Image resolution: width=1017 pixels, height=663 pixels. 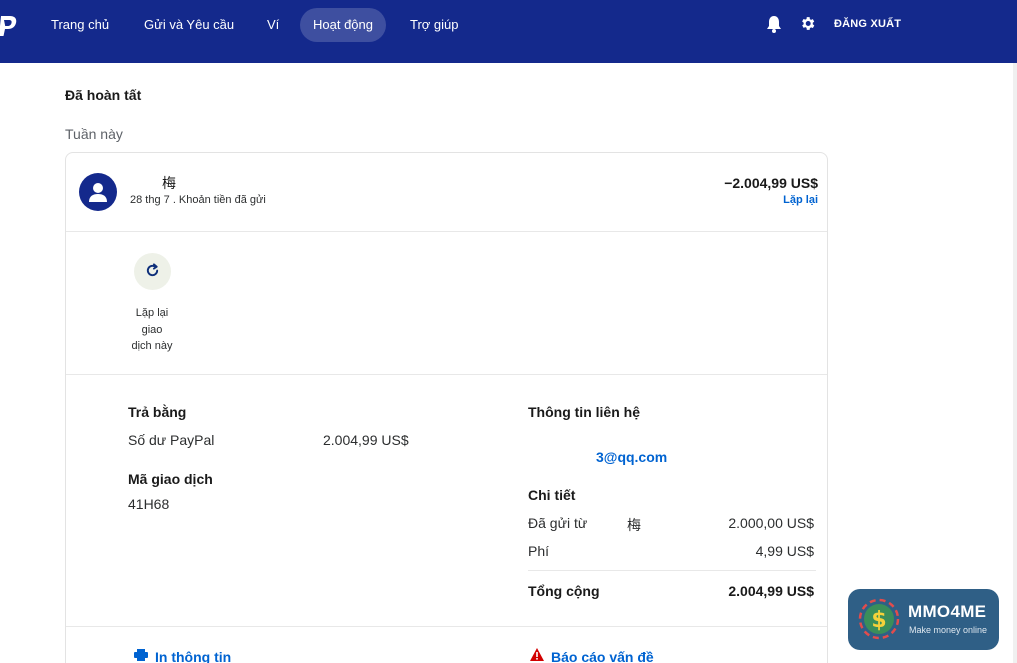 I want to click on bell-icon, so click(x=774, y=24).